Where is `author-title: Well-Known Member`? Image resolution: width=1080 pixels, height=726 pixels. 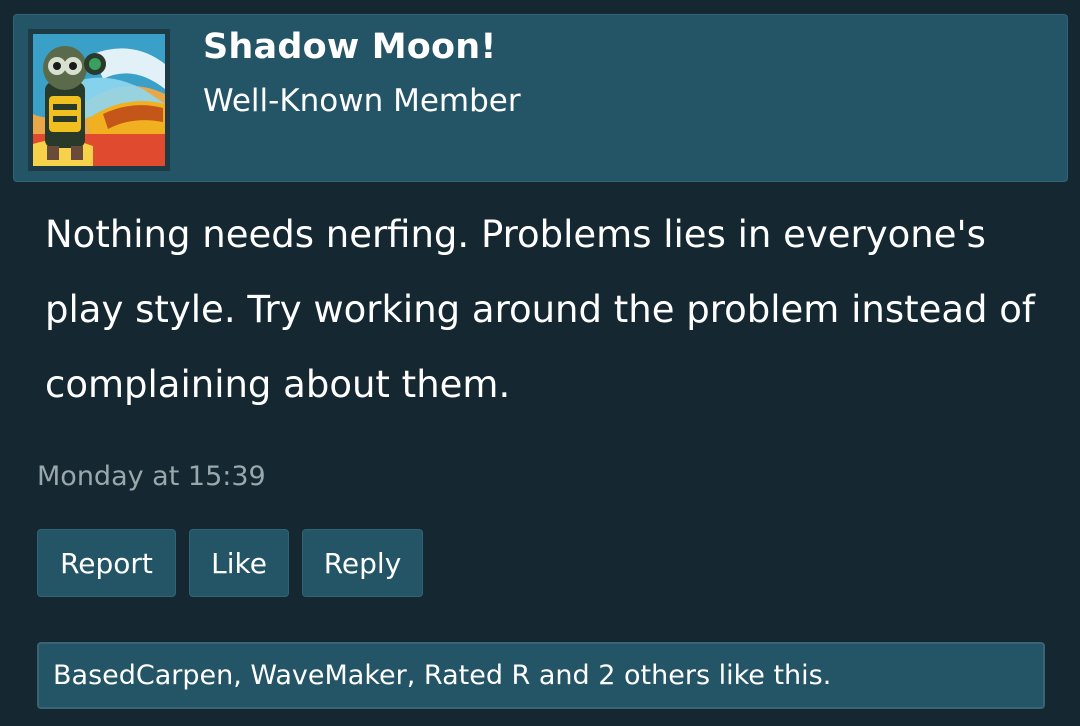 author-title: Well-Known Member is located at coordinates (362, 101).